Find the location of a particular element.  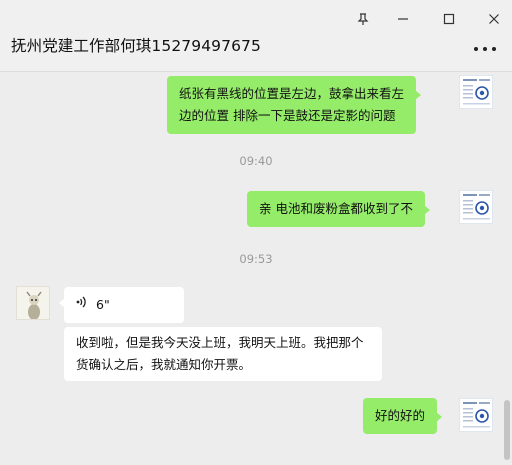

message-bubble-sent: 纸张有黑线的位置是左边，鼓拿出来看左 边的位置 排除一下是鼓还是定影的问题 is located at coordinates (294, 105).